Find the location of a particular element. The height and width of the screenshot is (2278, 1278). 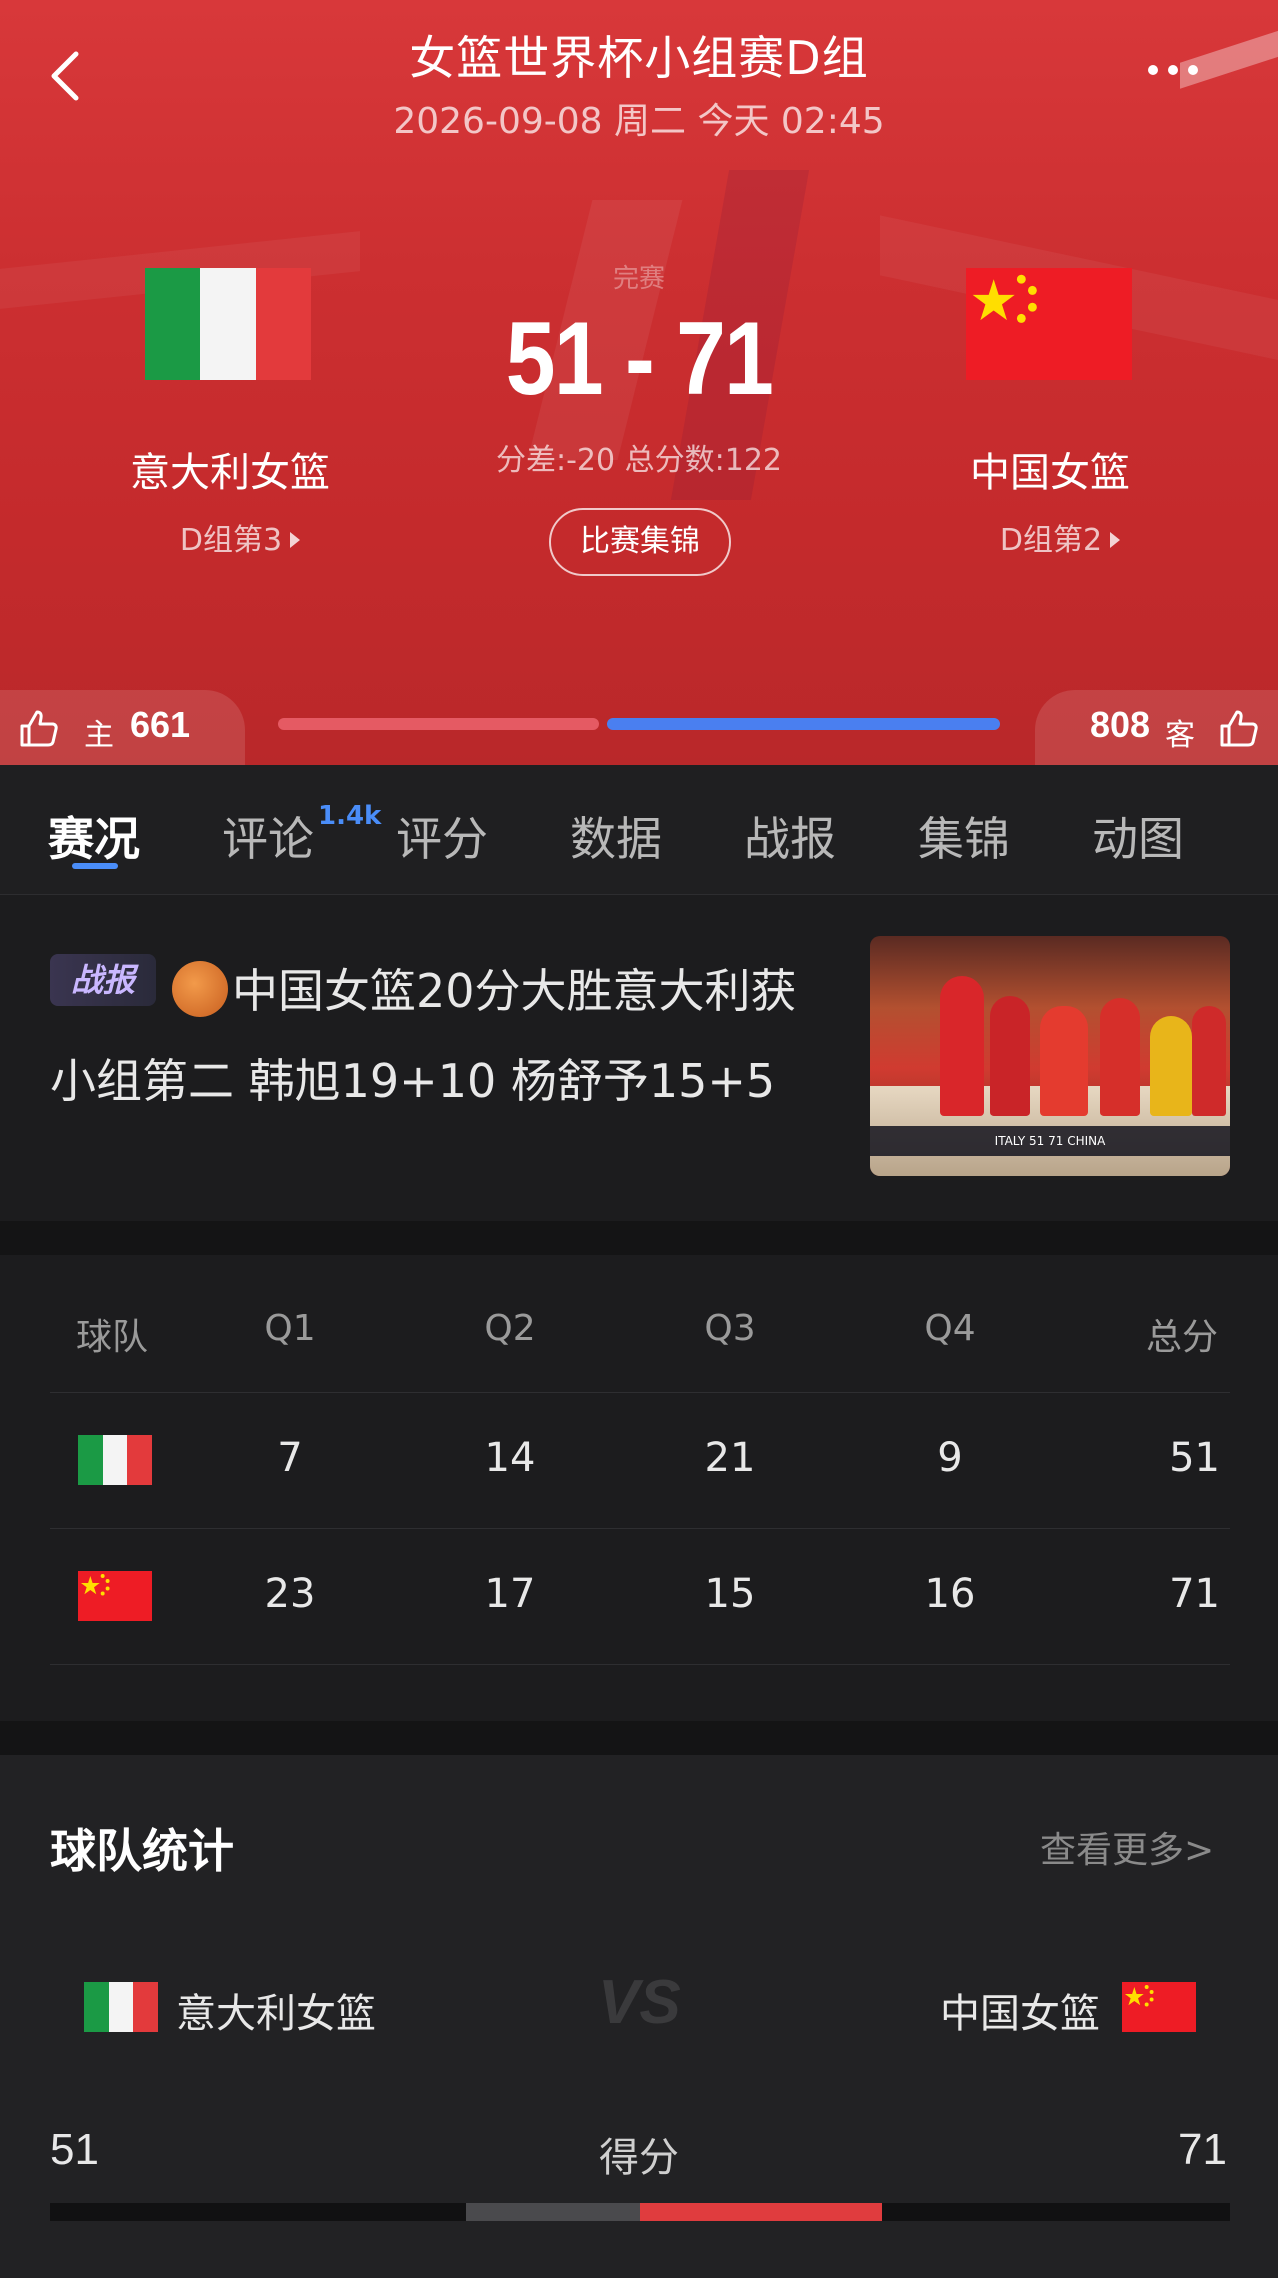

thumbnail-scorebar: ITALY 51 71 CHINA is located at coordinates (1050, 1141).